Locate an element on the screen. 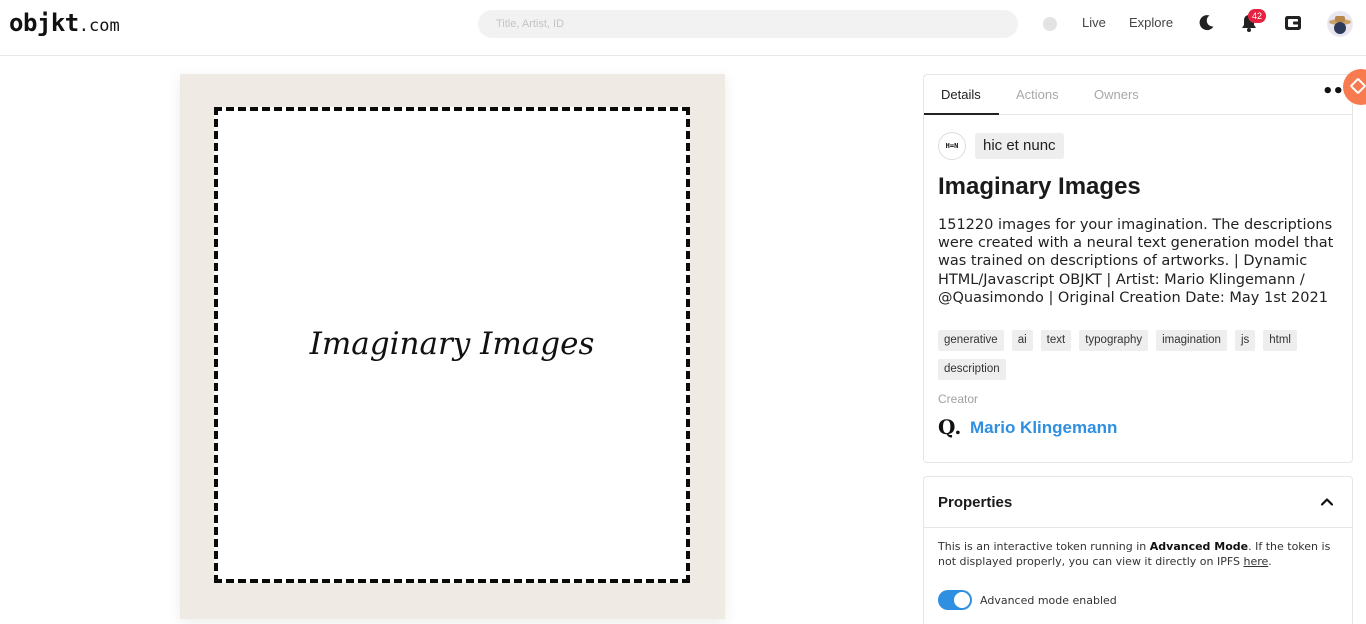 Image resolution: width=1366 pixels, height=624 pixels. hicetnunc-logo: H=N is located at coordinates (952, 146).